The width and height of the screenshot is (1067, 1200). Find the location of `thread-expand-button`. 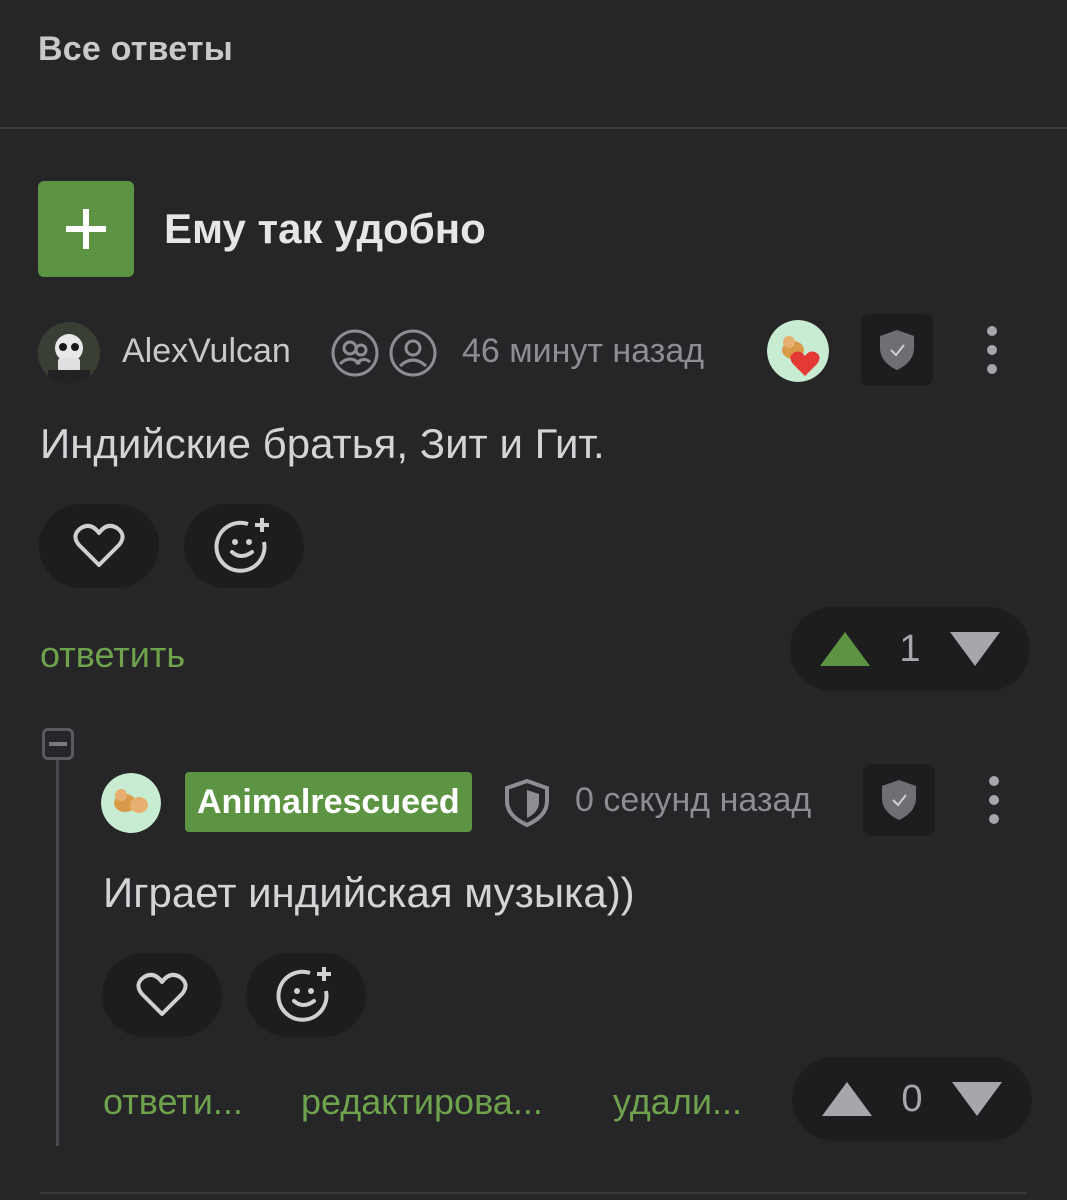

thread-expand-button is located at coordinates (86, 229).